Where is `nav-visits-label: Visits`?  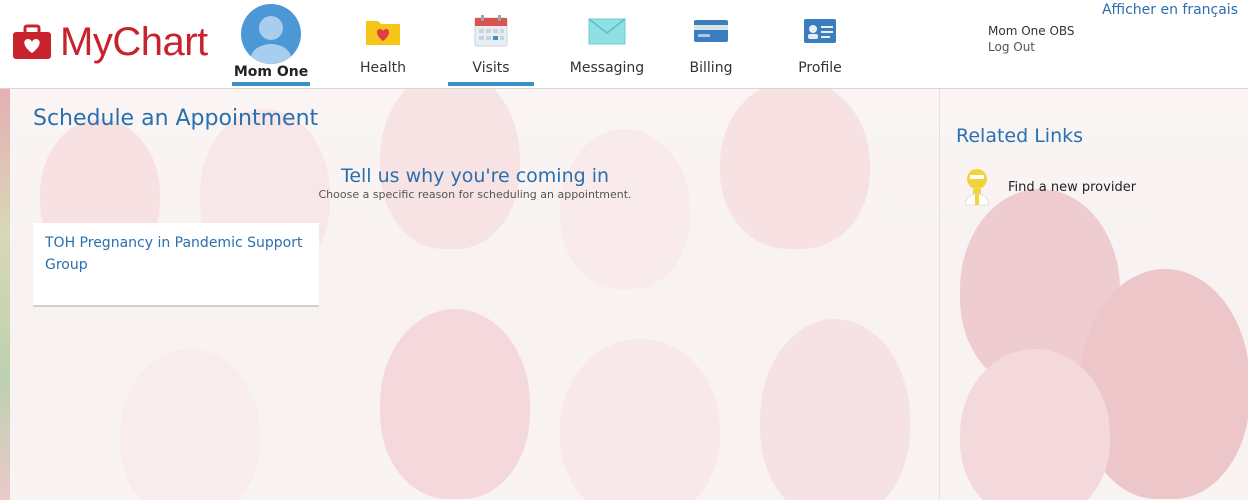 nav-visits-label: Visits is located at coordinates (491, 68).